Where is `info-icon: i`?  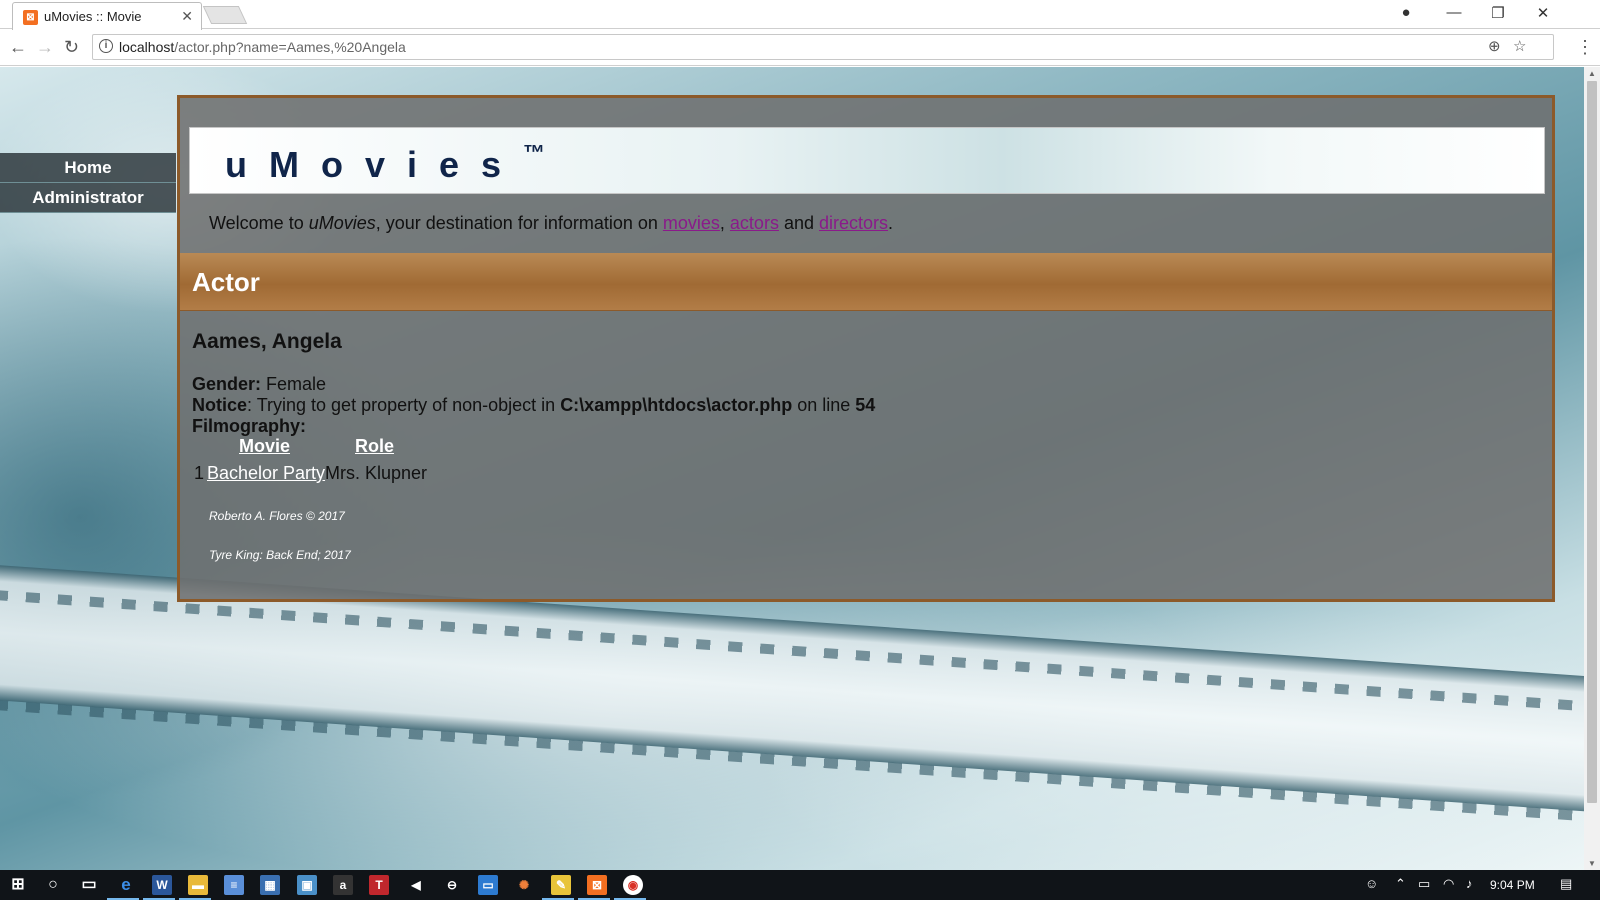
info-icon: i is located at coordinates (106, 46).